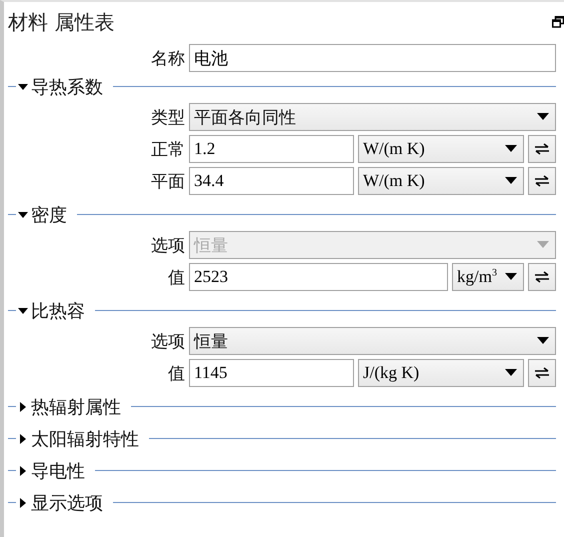 The width and height of the screenshot is (564, 537). Describe the element at coordinates (58, 310) in the screenshot. I see `section-title: 比热容` at that location.